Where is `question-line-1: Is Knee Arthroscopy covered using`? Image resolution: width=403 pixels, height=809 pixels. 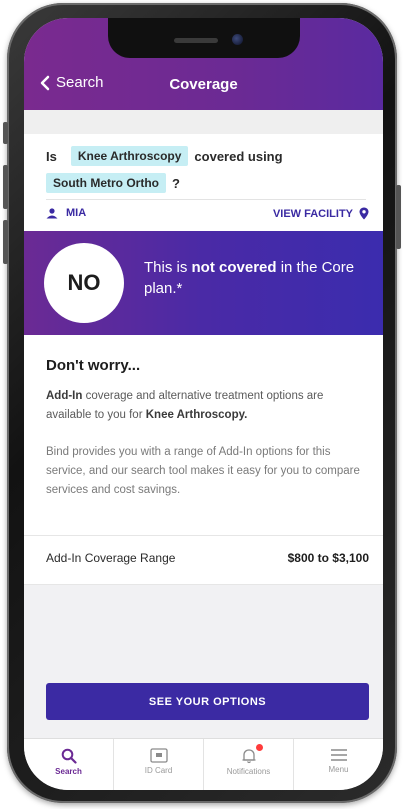 question-line-1: Is Knee Arthroscopy covered using is located at coordinates (164, 156).